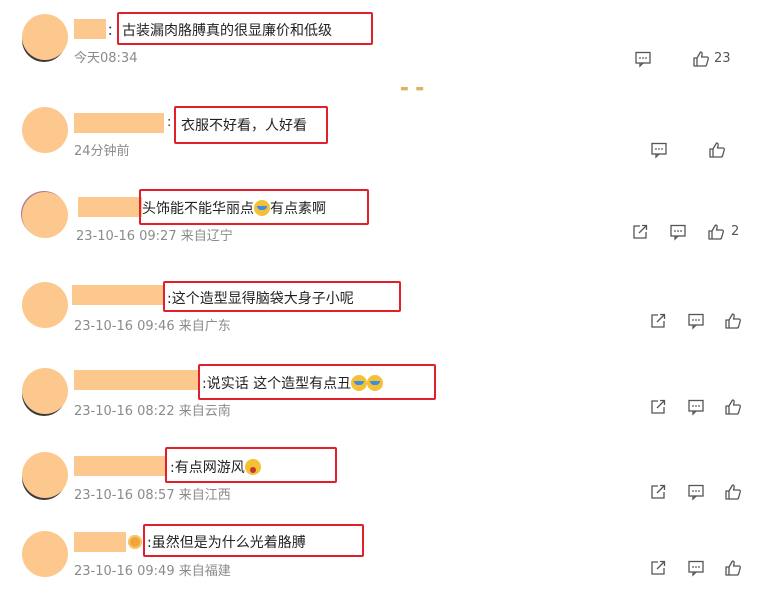  Describe the element at coordinates (152, 571) in the screenshot. I see `comment-time: 23-10-16 09:49 来自福建` at that location.